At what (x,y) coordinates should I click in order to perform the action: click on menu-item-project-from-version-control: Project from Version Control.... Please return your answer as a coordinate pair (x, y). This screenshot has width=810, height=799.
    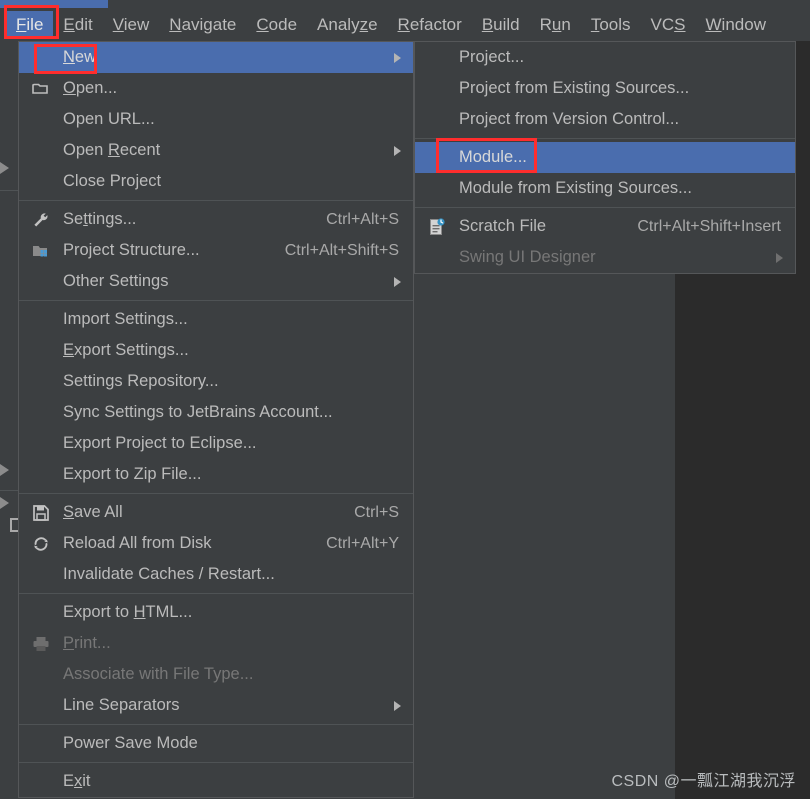
    Looking at the image, I should click on (605, 119).